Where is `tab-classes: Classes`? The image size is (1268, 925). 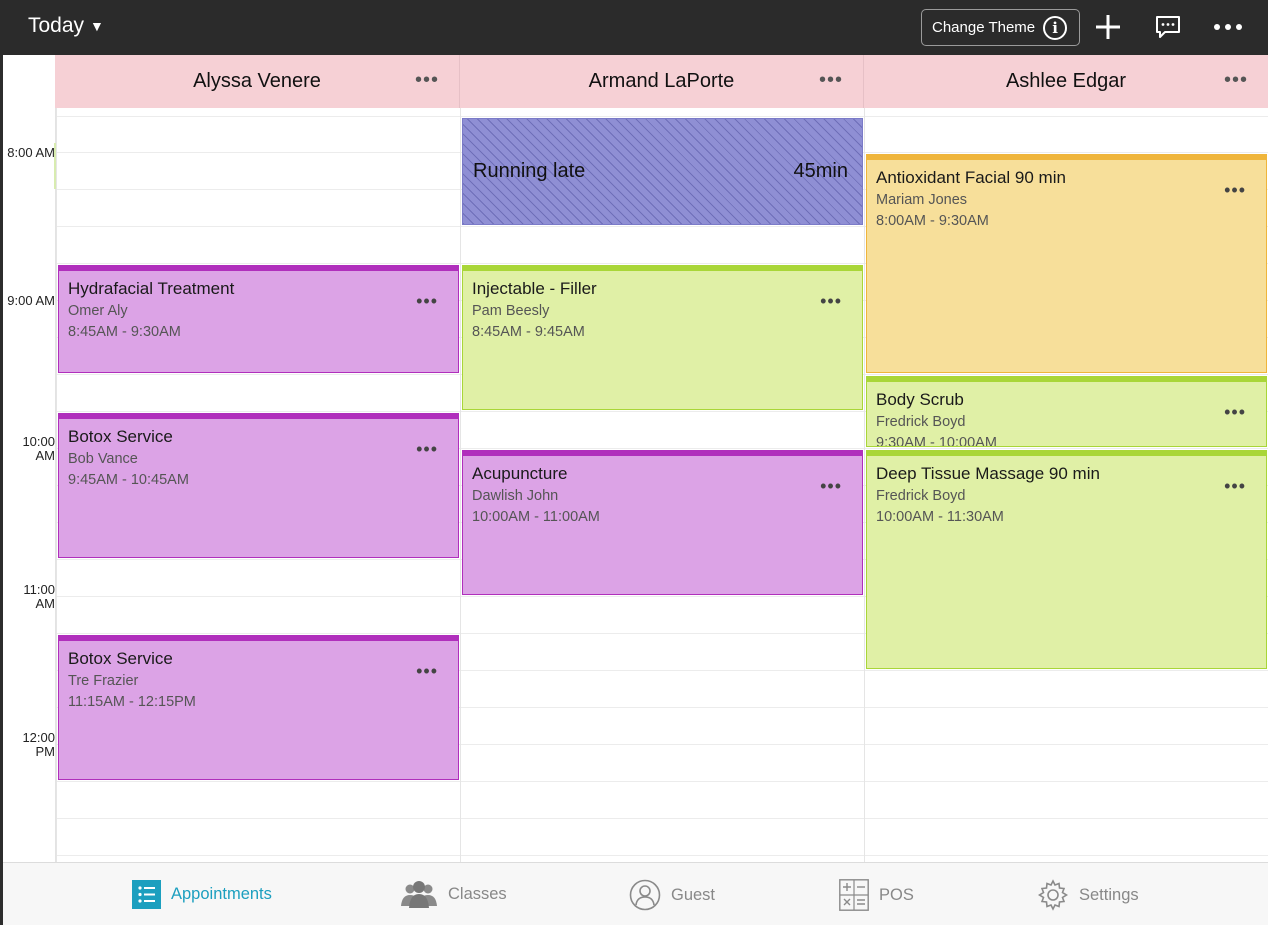
tab-classes: Classes is located at coordinates (453, 894).